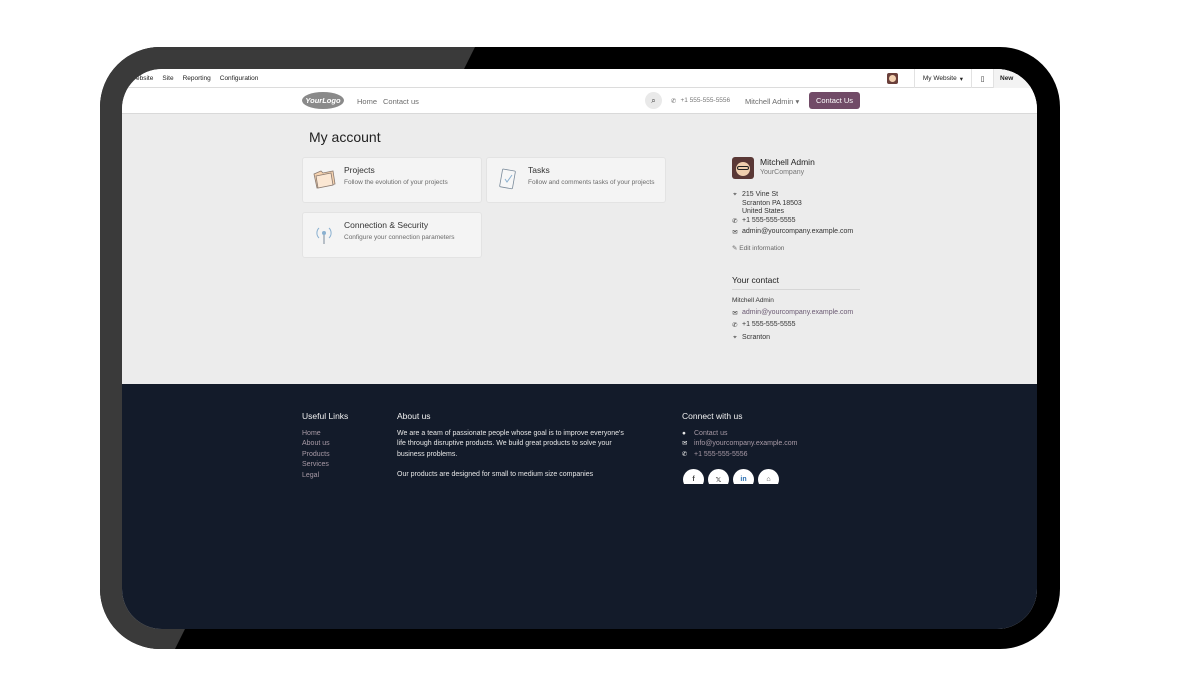 The width and height of the screenshot is (1200, 697). What do you see at coordinates (798, 312) in the screenshot?
I see `your-contact-email-text: admin@yourcompany.example.com` at bounding box center [798, 312].